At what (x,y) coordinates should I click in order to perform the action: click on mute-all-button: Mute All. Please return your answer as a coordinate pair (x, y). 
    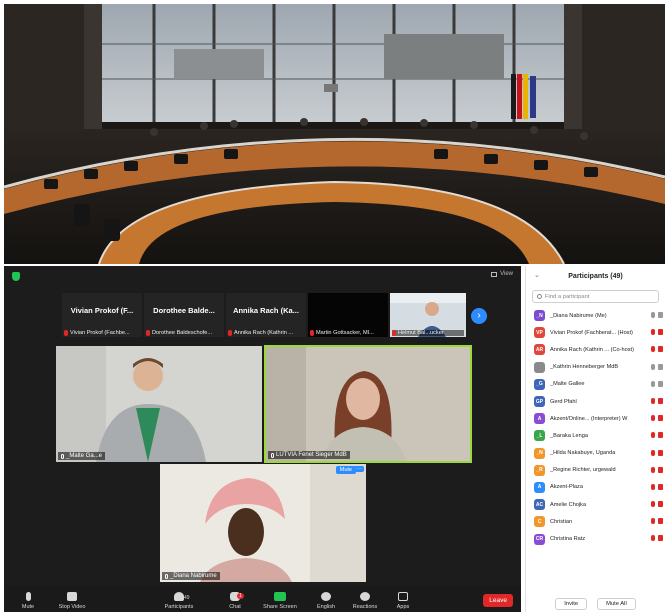
    Looking at the image, I should click on (616, 604).